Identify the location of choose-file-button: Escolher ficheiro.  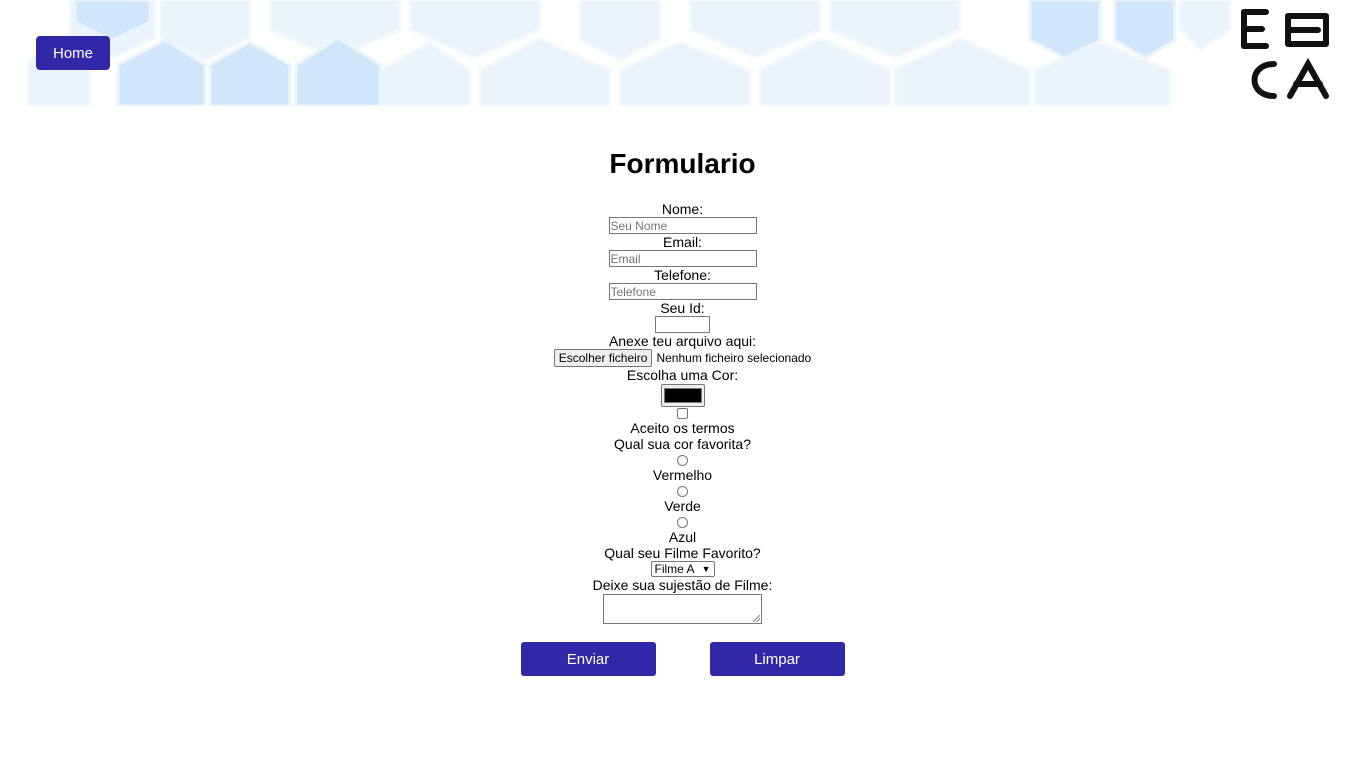
(603, 358).